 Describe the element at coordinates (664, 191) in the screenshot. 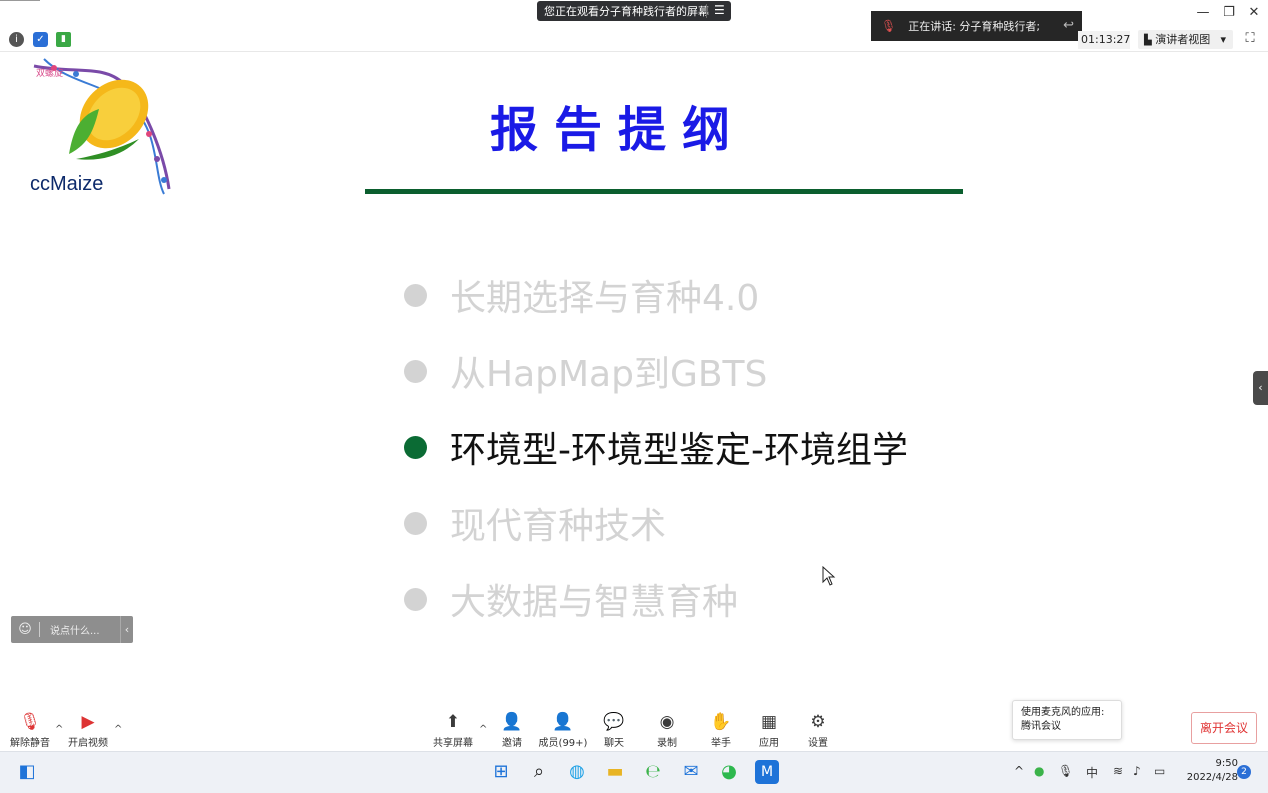

I see `title-divider` at that location.